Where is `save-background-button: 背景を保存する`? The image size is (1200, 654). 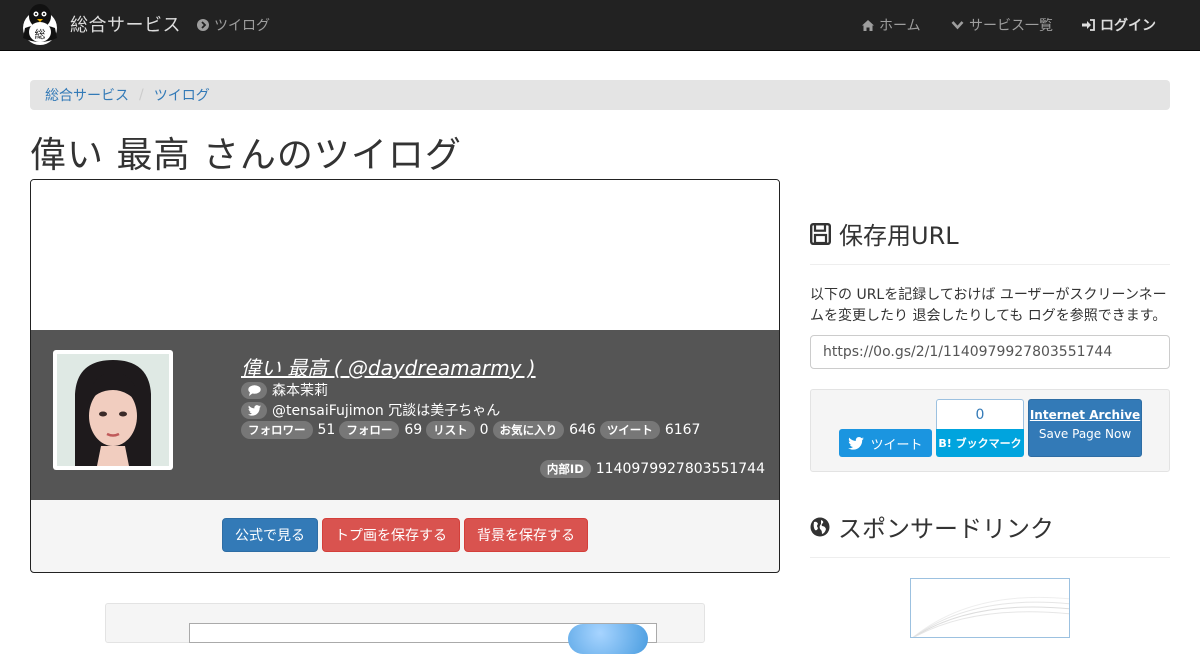 save-background-button: 背景を保存する is located at coordinates (526, 535).